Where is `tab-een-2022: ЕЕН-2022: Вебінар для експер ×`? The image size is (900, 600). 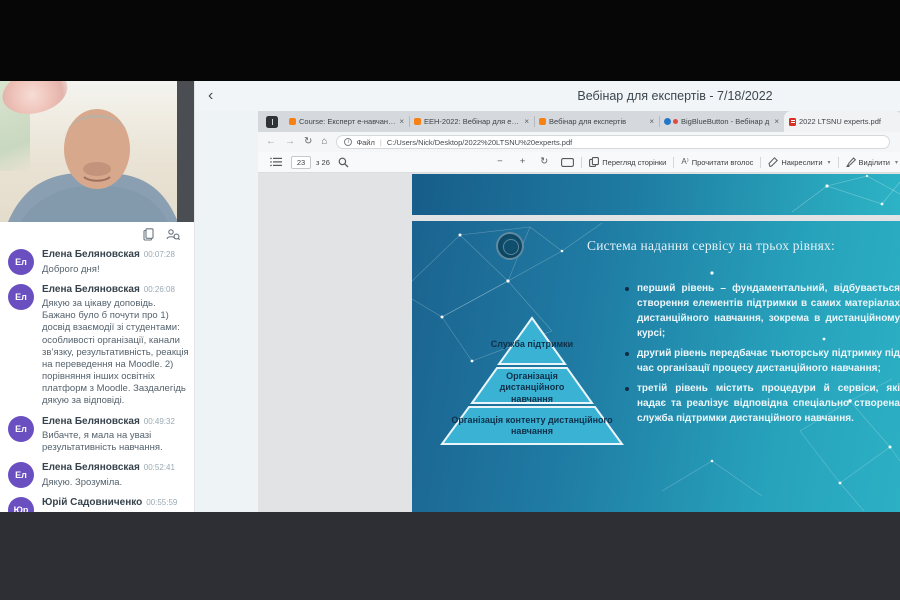 tab-een-2022: ЕЕН-2022: Вебінар для експер × is located at coordinates (471, 121).